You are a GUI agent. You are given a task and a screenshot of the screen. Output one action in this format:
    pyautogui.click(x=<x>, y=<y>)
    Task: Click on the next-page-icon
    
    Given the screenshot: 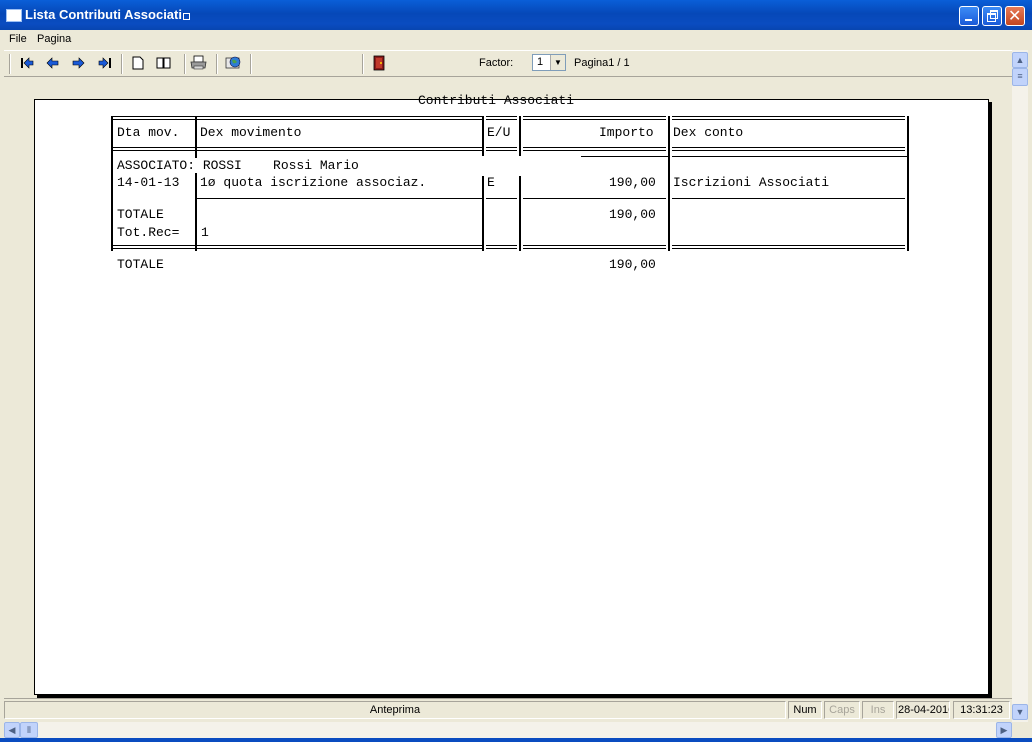 What is the action you would take?
    pyautogui.click(x=78, y=63)
    